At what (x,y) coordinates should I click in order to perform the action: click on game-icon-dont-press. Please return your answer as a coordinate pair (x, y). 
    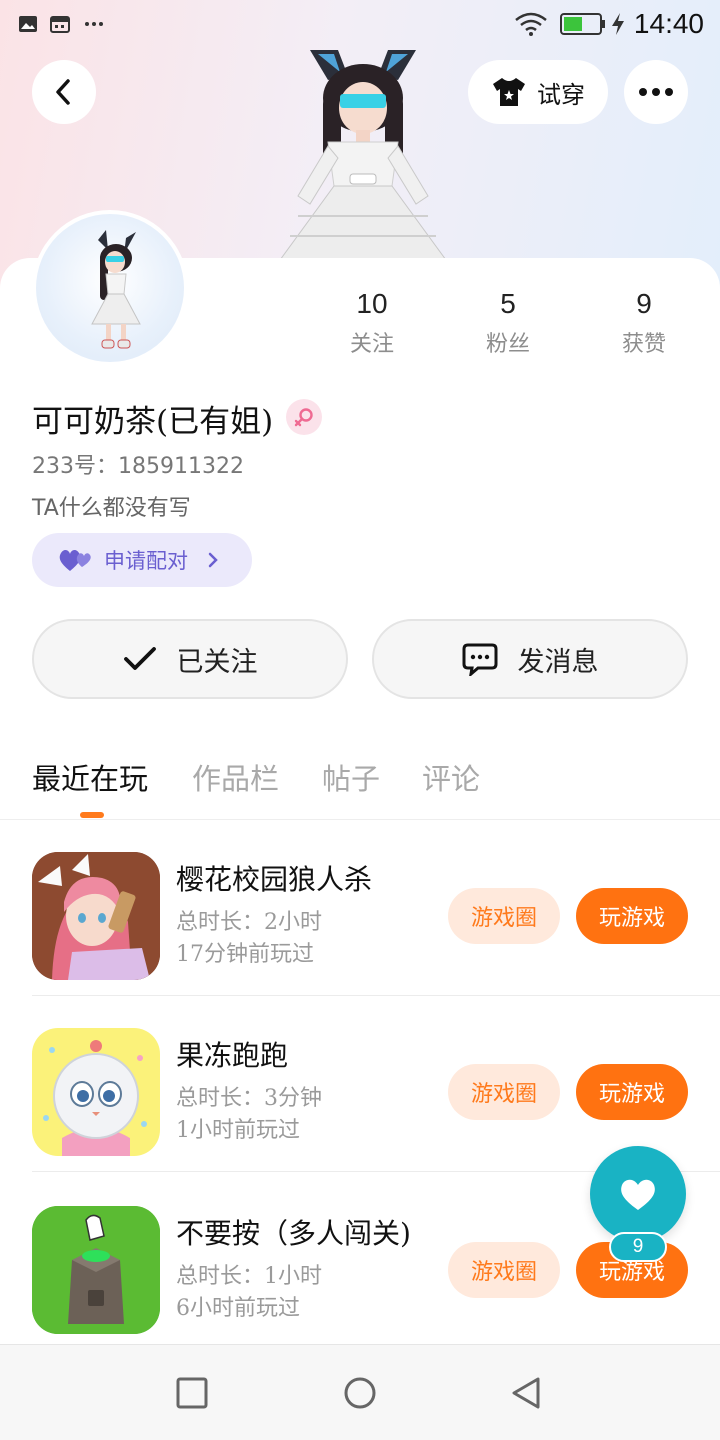
    Looking at the image, I should click on (96, 1270).